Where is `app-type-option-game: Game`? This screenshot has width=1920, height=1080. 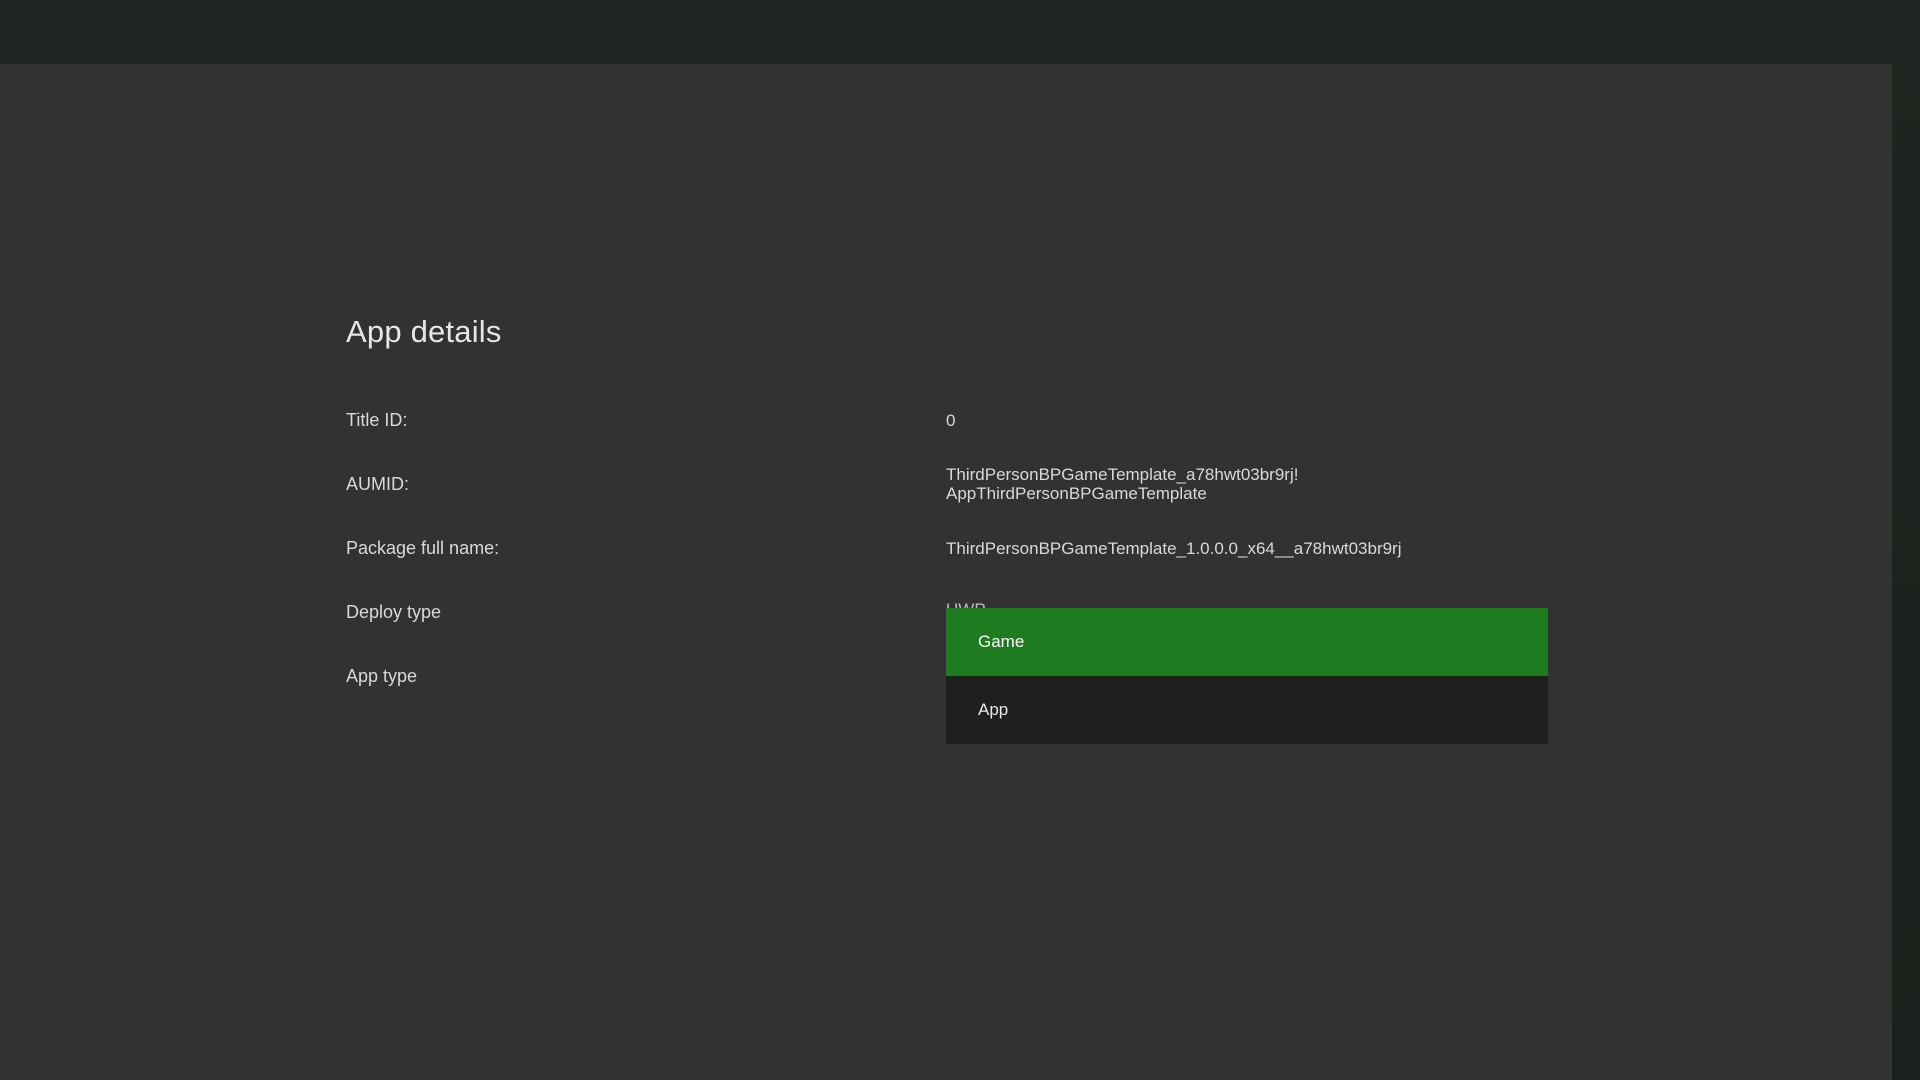
app-type-option-game: Game is located at coordinates (1247, 642).